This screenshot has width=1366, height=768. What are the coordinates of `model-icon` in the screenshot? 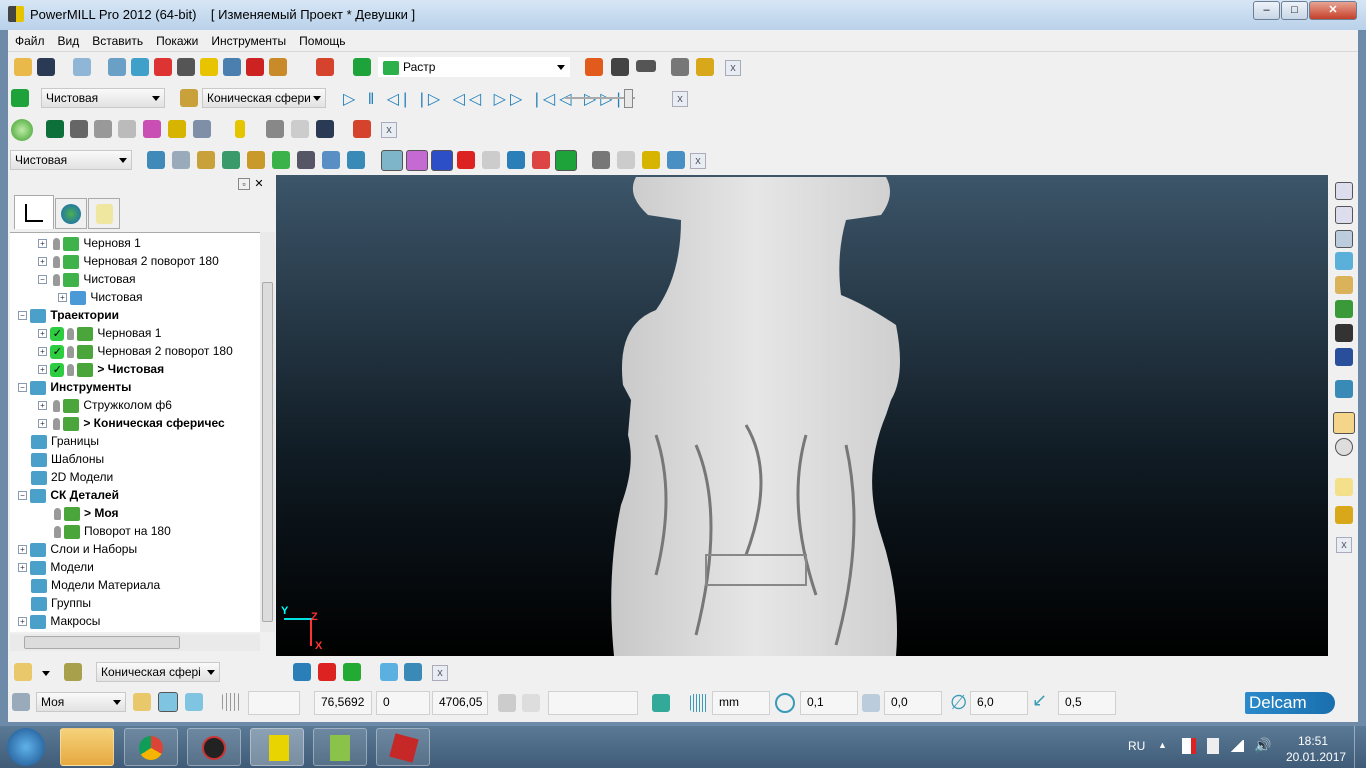 It's located at (55, 129).